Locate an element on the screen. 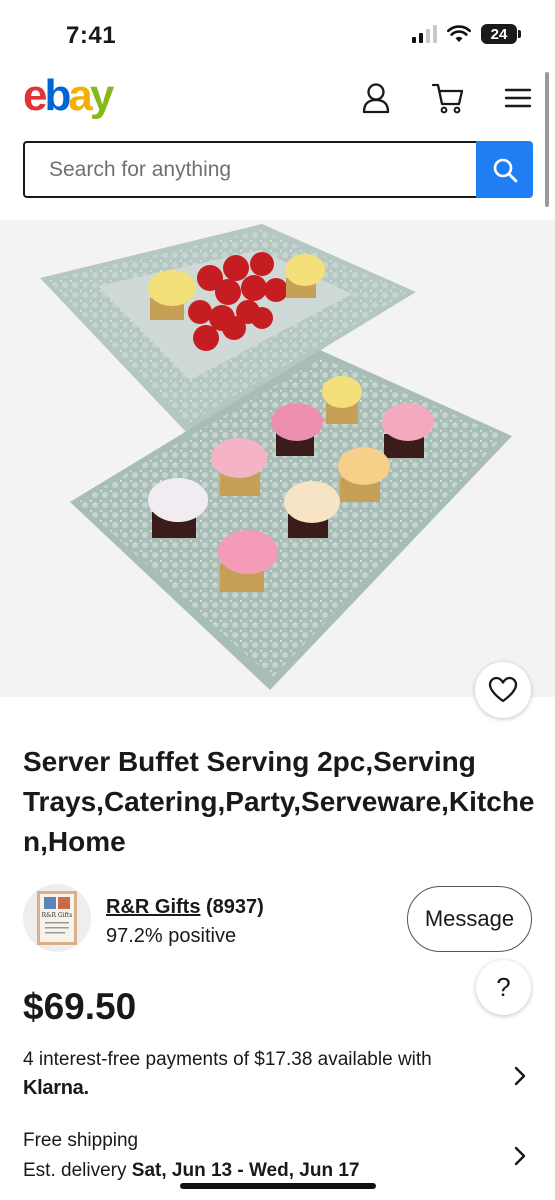 The width and height of the screenshot is (555, 1200). battery-icon: 24 is located at coordinates (501, 34).